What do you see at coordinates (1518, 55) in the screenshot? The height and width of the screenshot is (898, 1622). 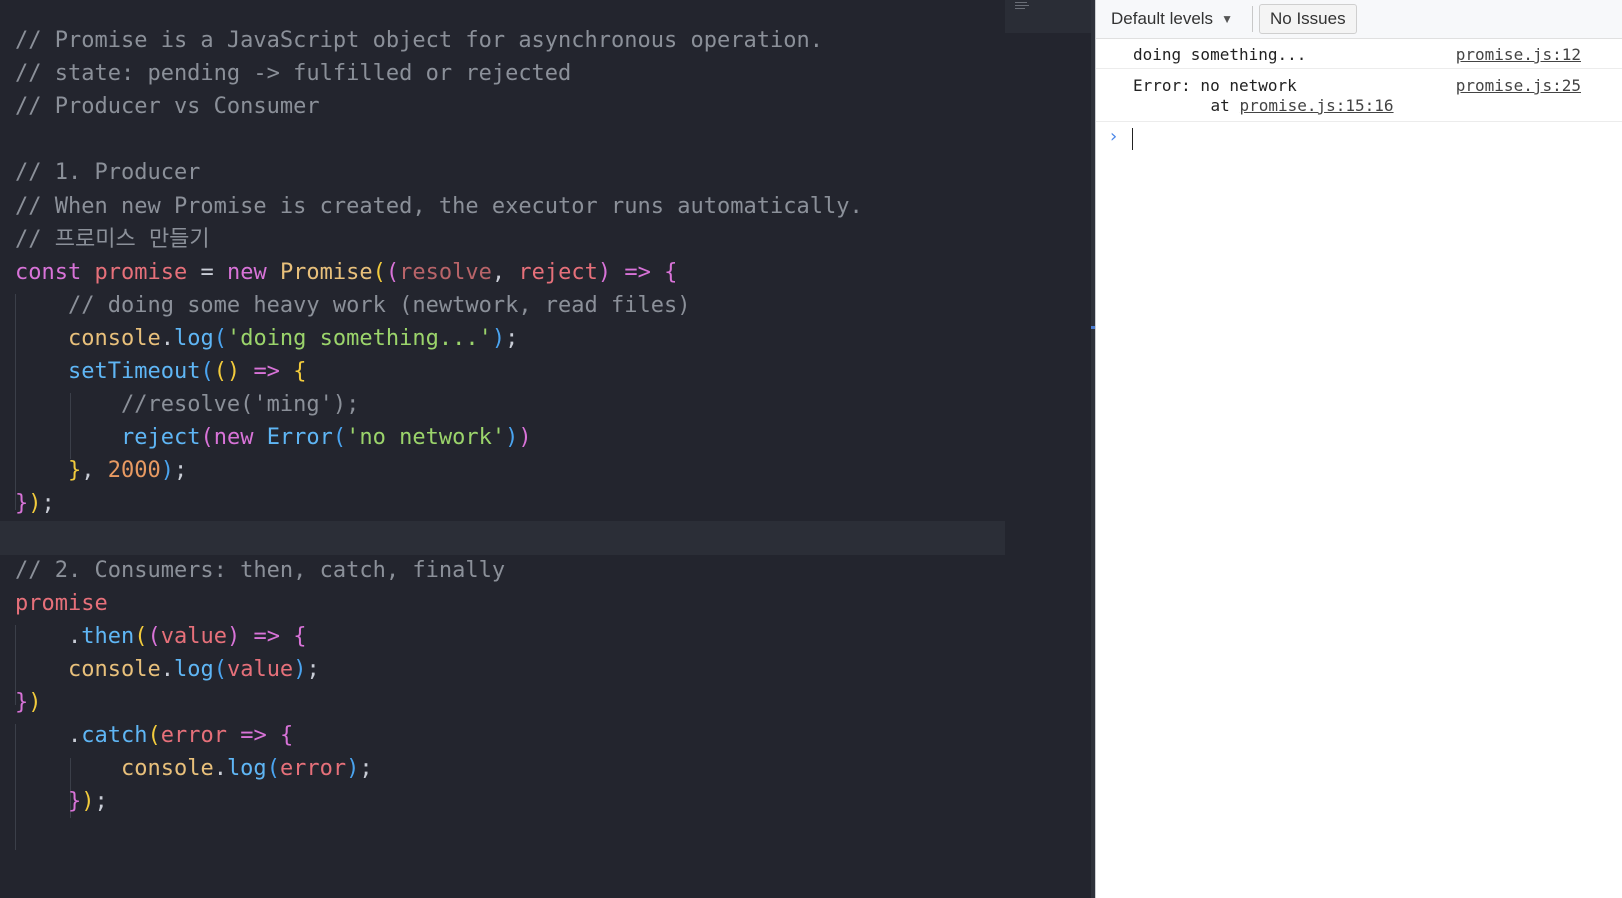 I see `console-source-link: promise.js:12` at bounding box center [1518, 55].